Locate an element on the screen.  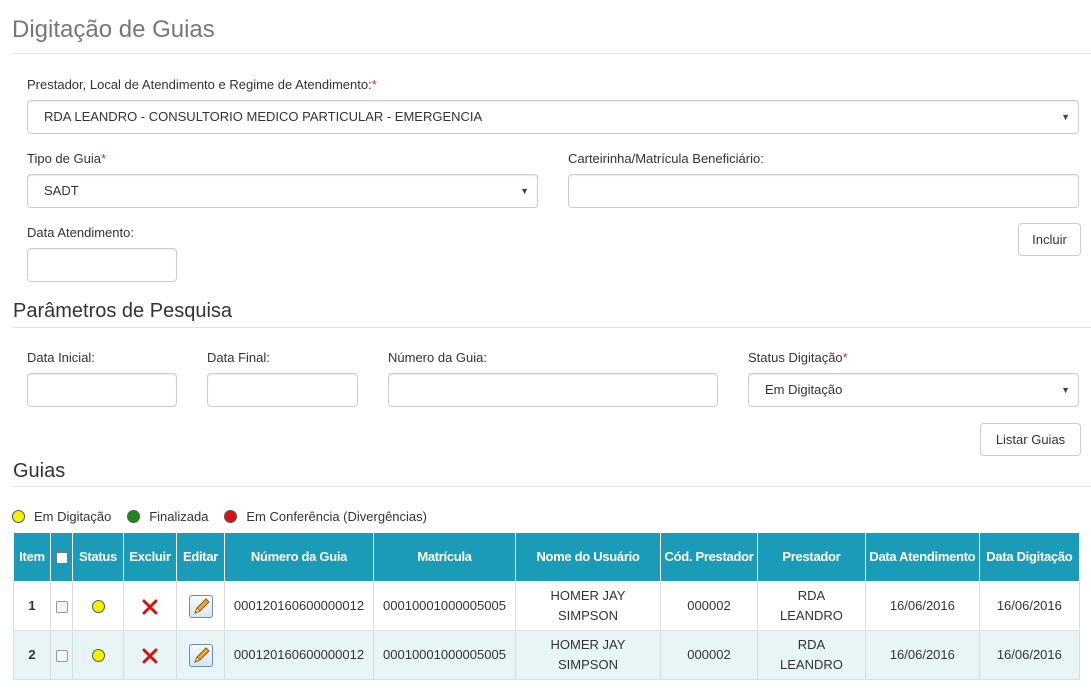
tipo-guia-label-text: Tipo de Guia is located at coordinates (64, 158).